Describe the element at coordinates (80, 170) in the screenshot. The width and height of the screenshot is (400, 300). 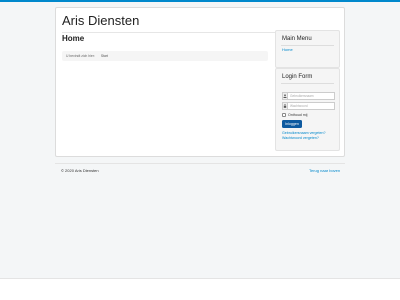
I see `footer-copyright: © 2020 Aris Diensten` at that location.